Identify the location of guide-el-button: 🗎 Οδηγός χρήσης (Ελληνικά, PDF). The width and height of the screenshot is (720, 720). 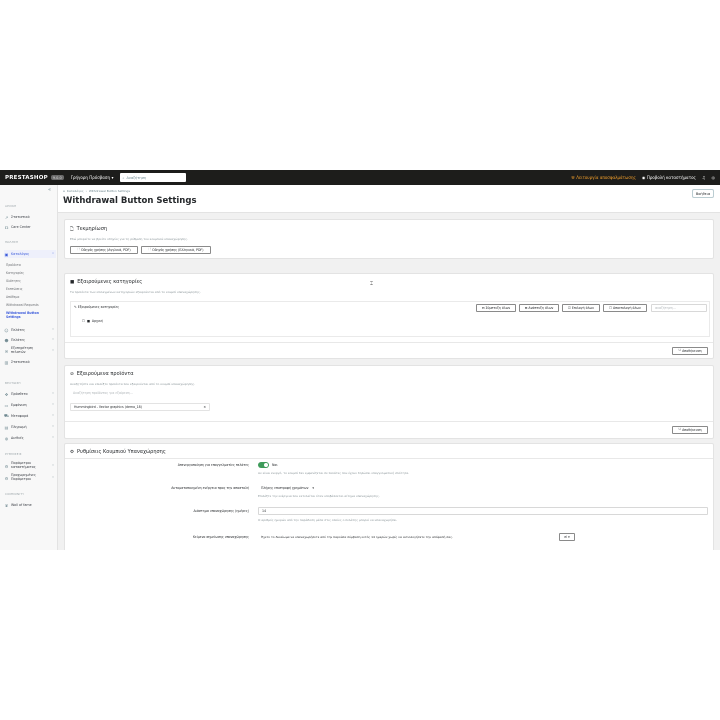
(176, 250).